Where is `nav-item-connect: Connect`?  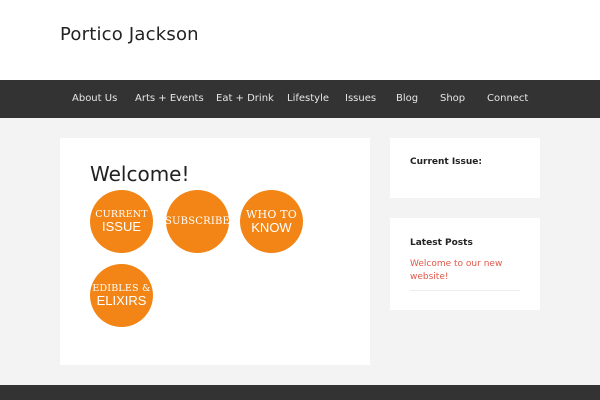
nav-item-connect: Connect is located at coordinates (507, 99).